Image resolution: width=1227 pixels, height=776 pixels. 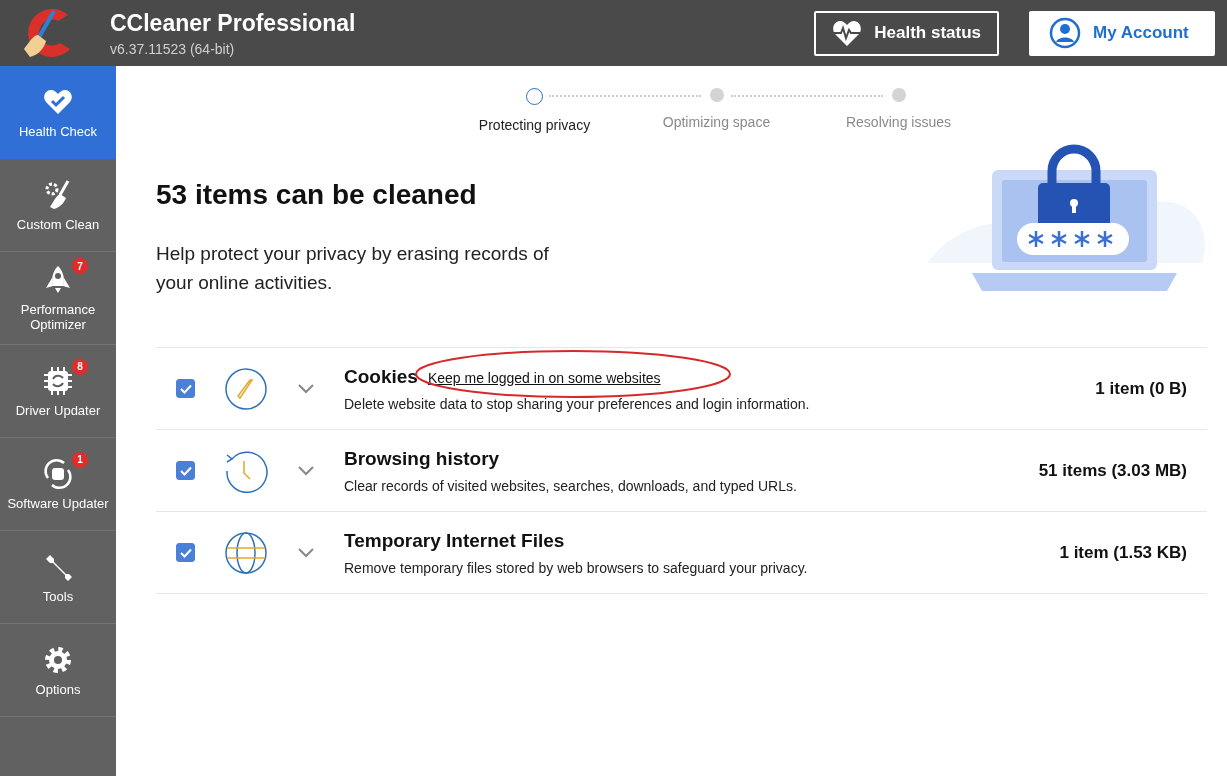 I want to click on sidebar-item: Health Check, so click(x=58, y=112).